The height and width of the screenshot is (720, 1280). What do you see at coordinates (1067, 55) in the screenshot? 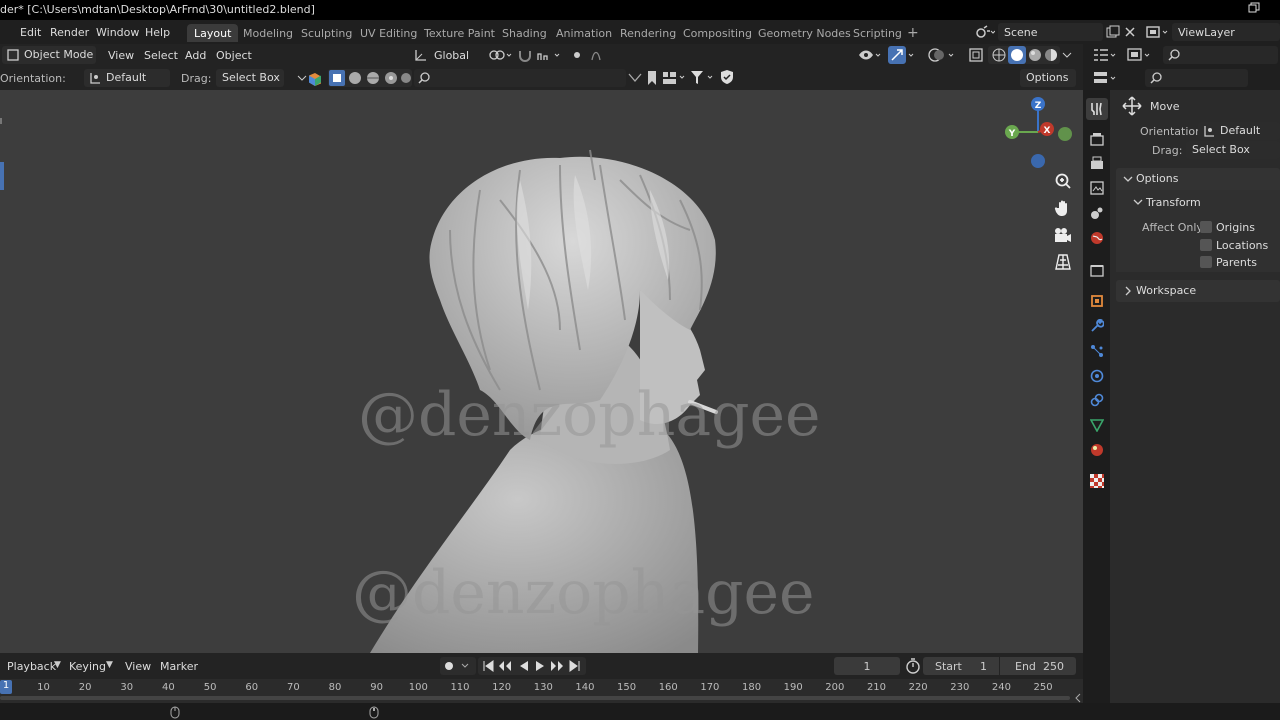
I see `shading-dropdown-icon` at bounding box center [1067, 55].